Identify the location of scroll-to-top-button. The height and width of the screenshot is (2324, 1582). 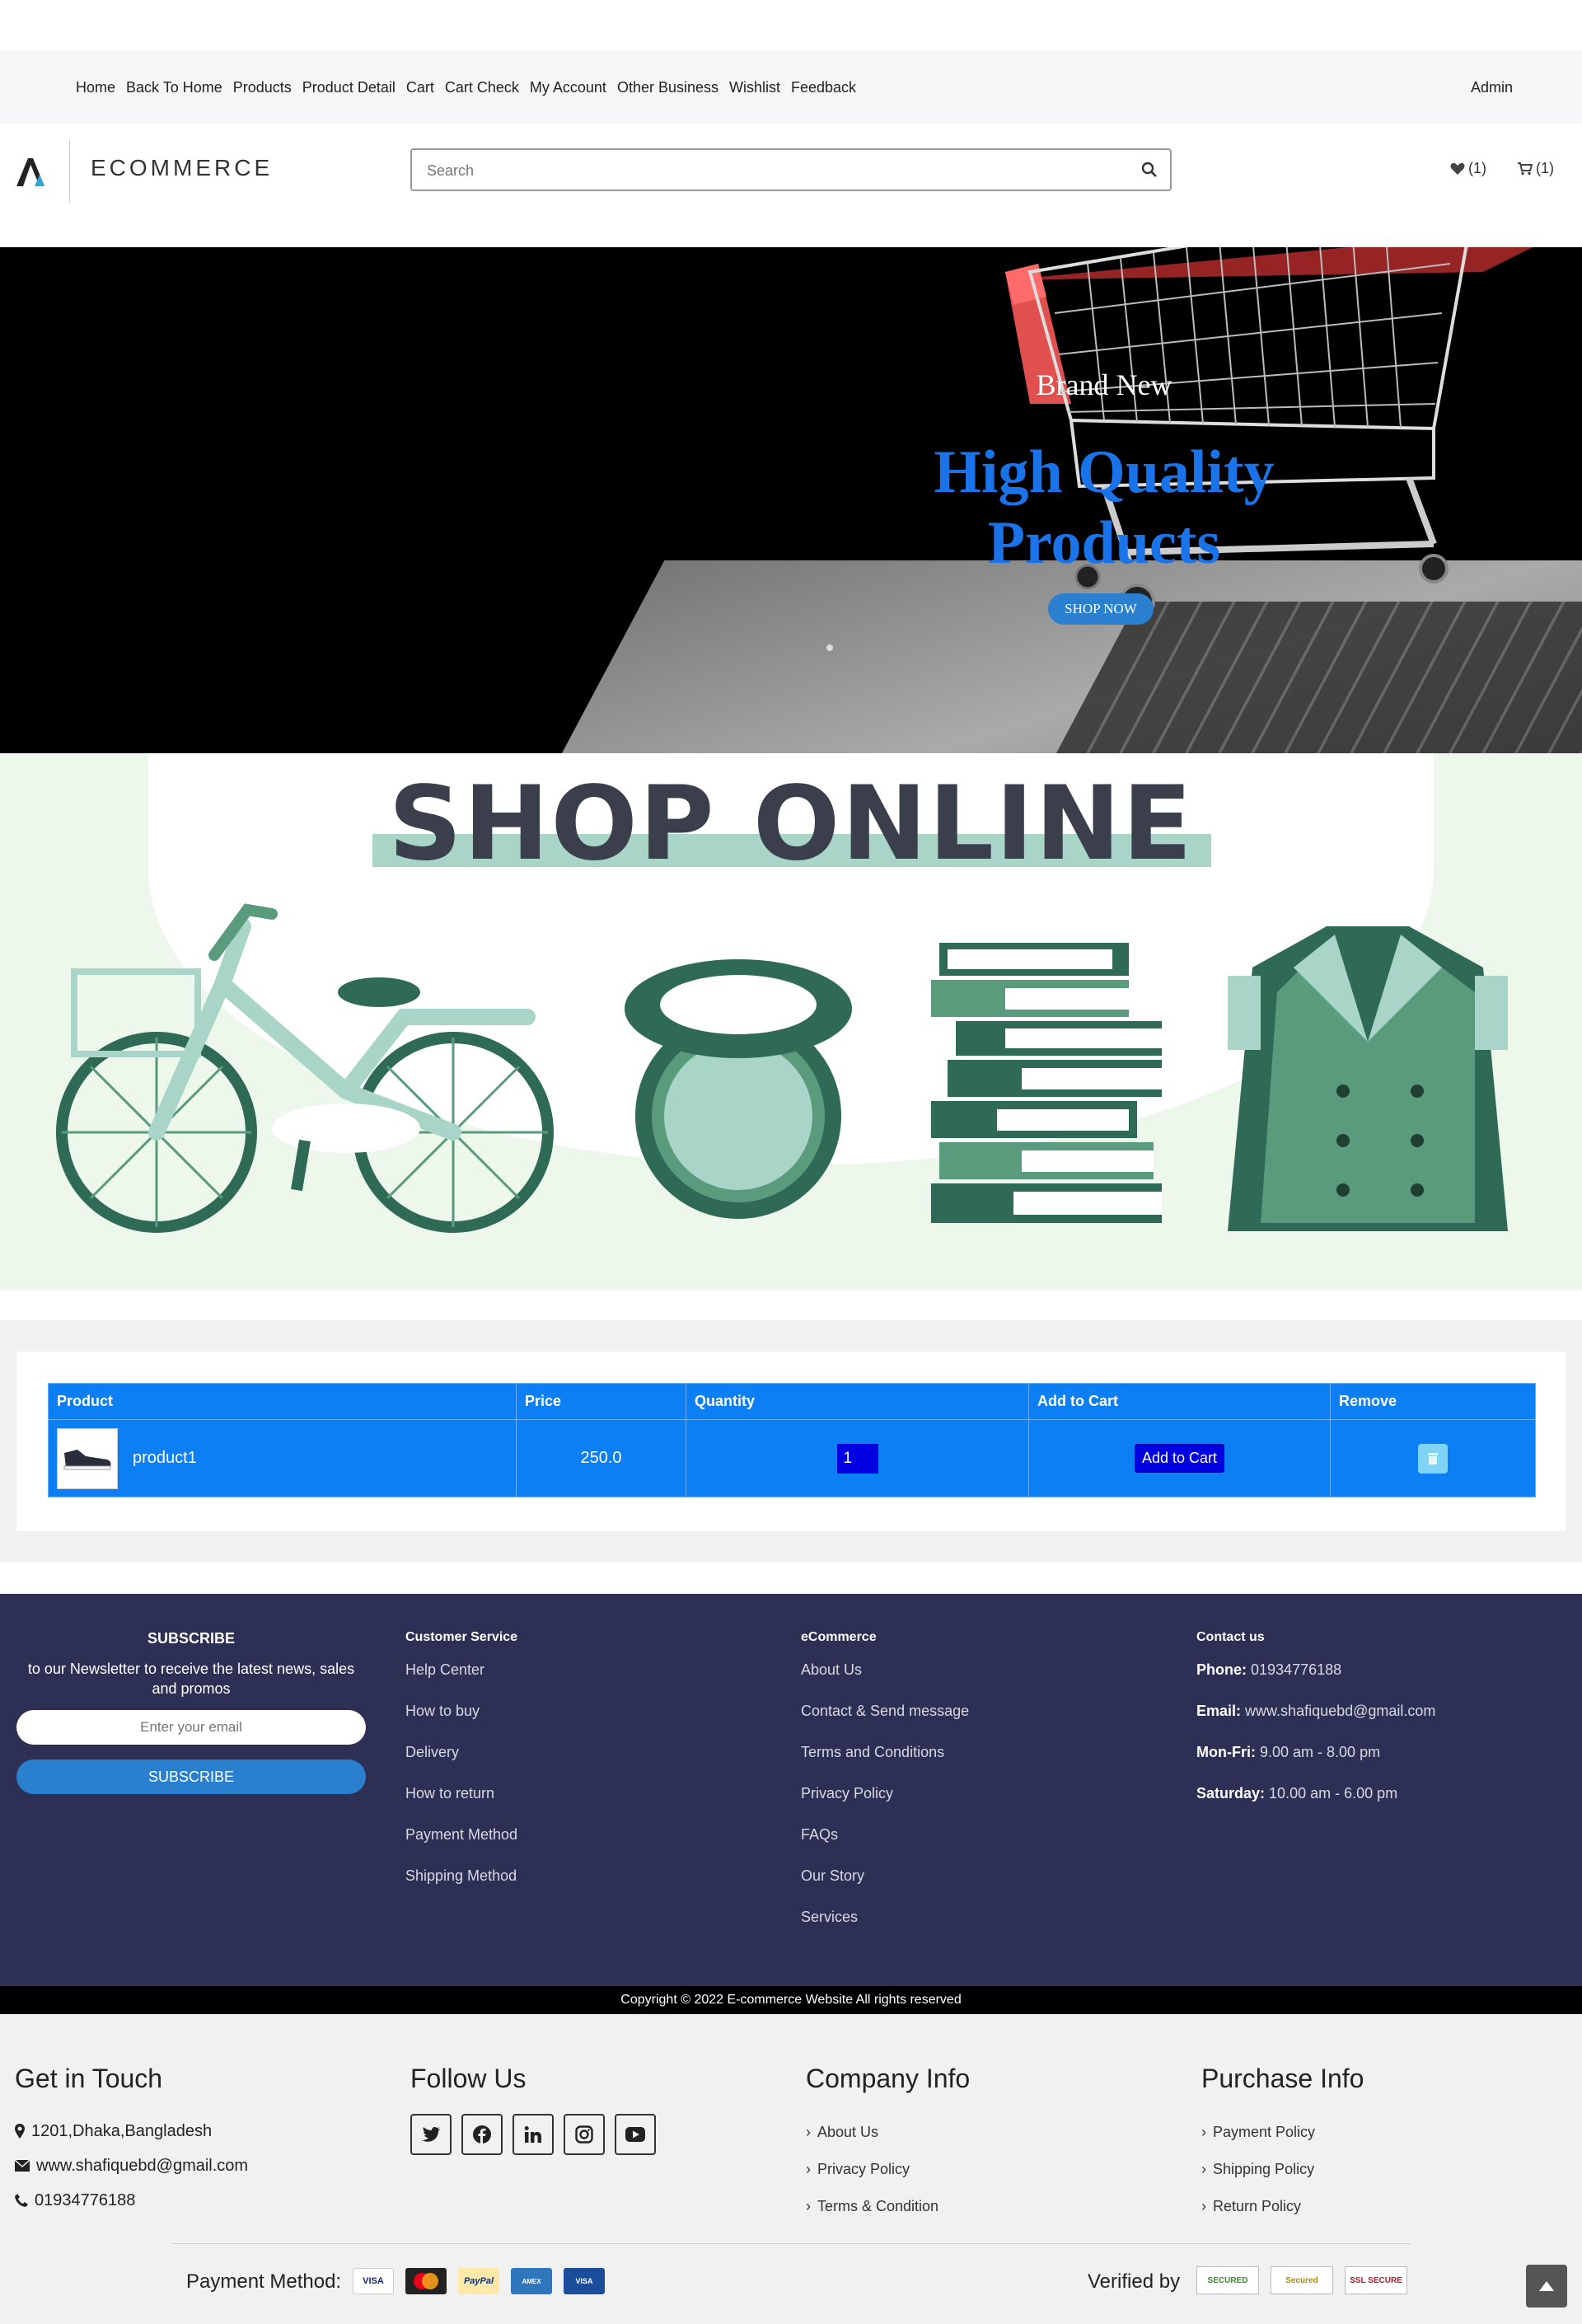
(1546, 2286).